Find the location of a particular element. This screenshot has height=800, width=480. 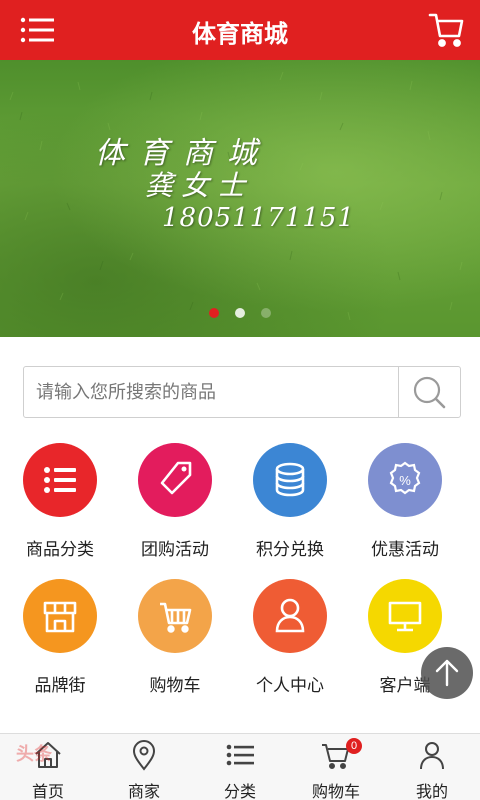

carousel-indicator is located at coordinates (240, 313).